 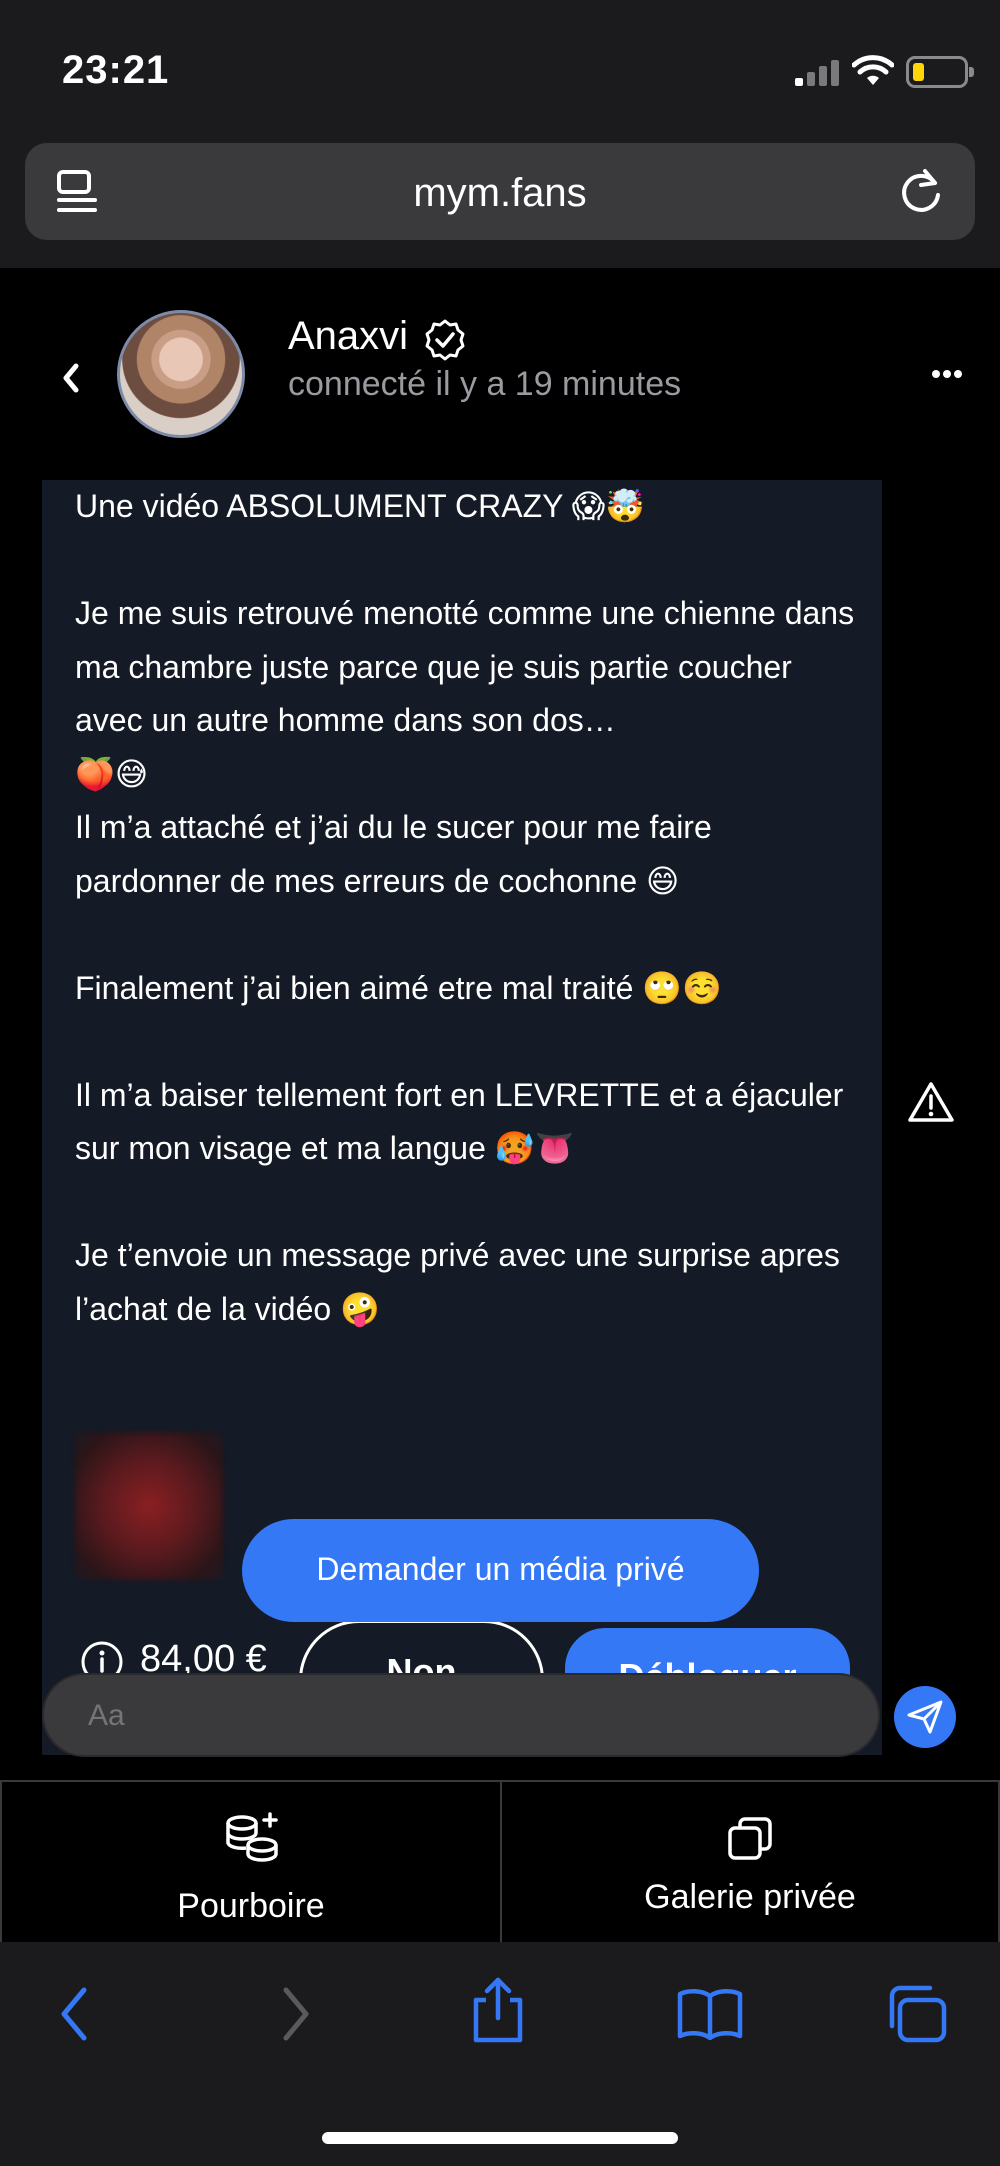 I want to click on locked-media-thumbnail, so click(x=149, y=1506).